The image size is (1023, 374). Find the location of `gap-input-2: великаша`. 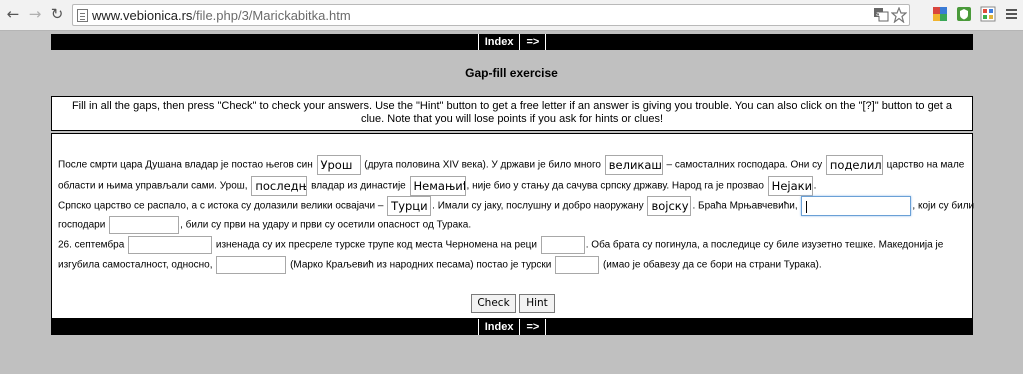

gap-input-2: великаша is located at coordinates (633, 165).